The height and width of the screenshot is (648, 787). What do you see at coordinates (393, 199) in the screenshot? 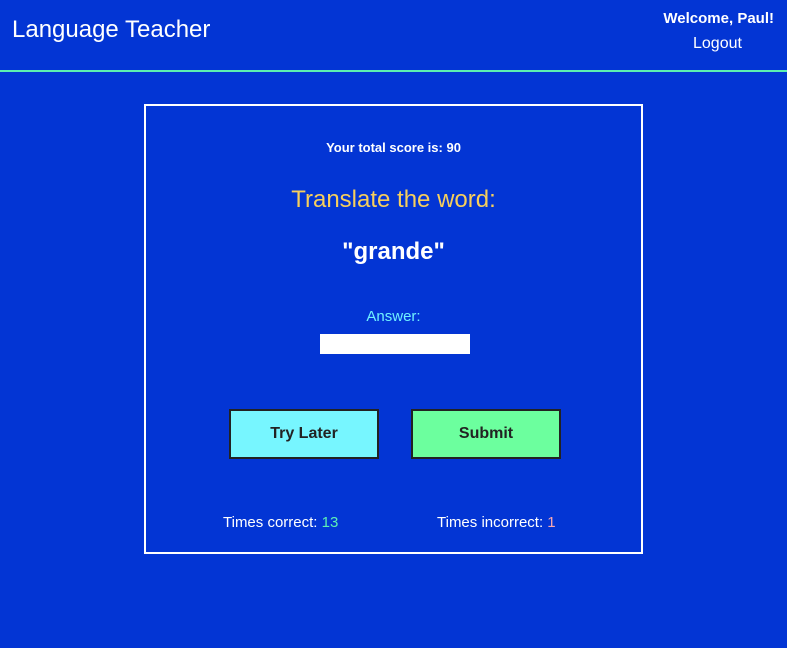
I see `prompt-heading: Translate the word:` at bounding box center [393, 199].